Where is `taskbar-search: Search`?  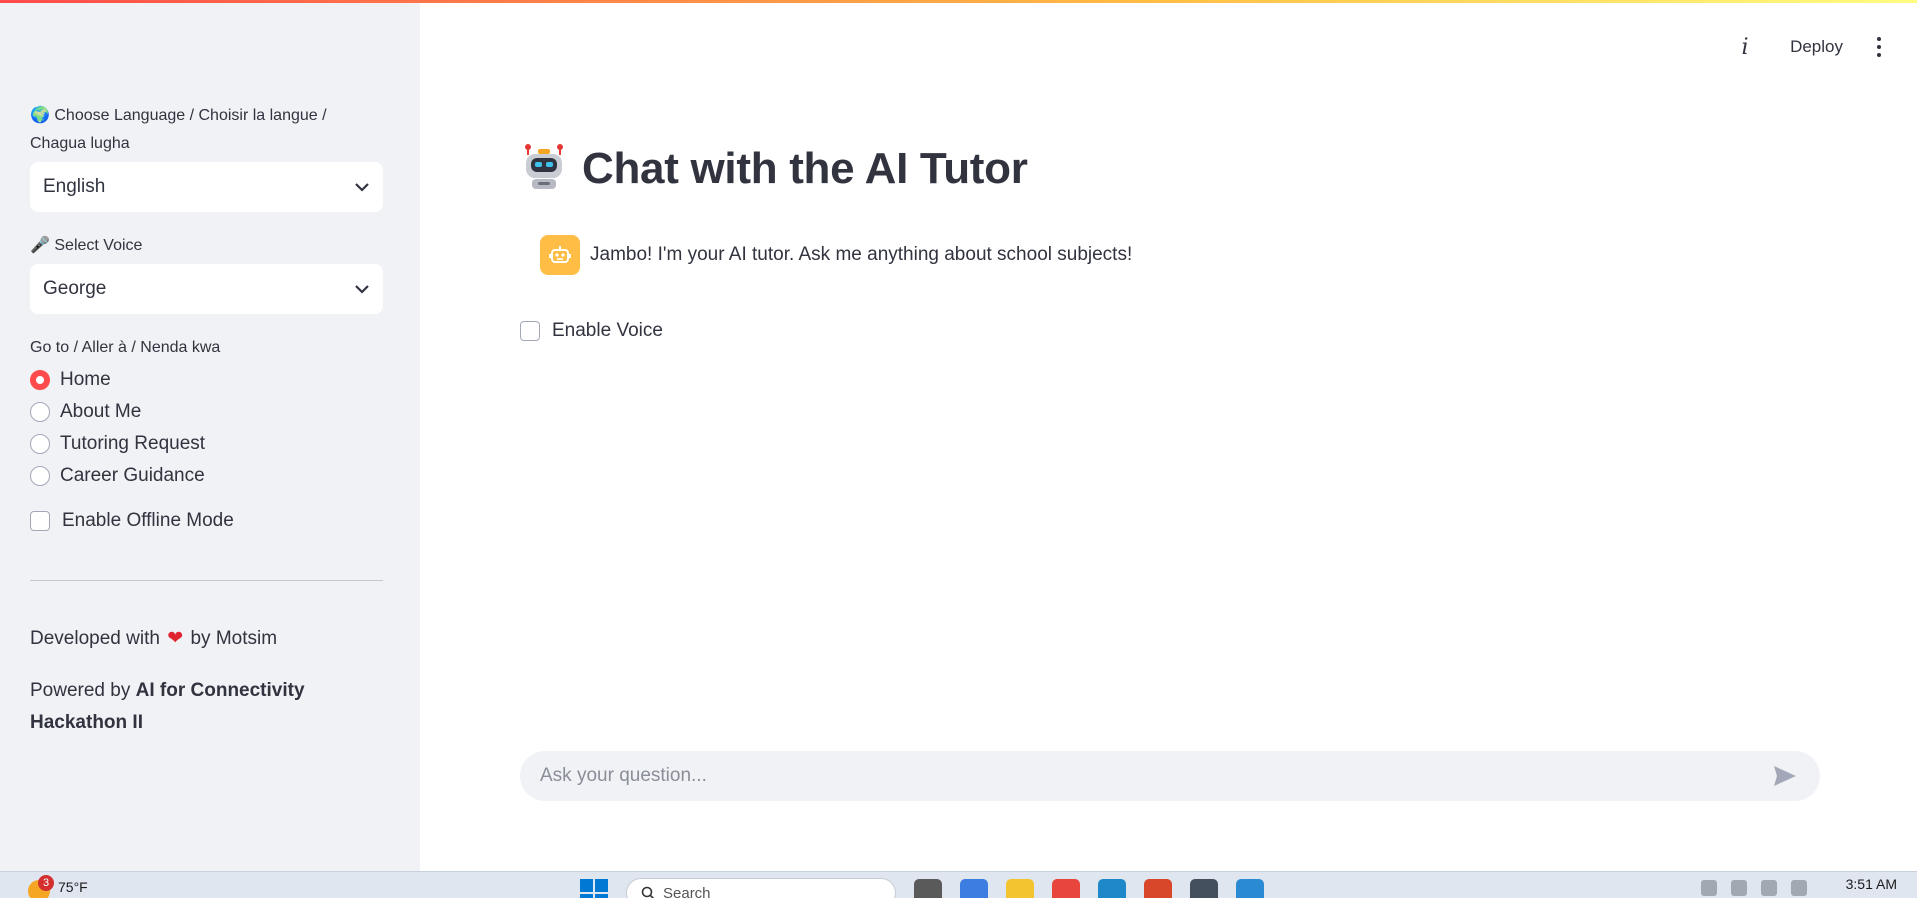 taskbar-search: Search is located at coordinates (761, 888).